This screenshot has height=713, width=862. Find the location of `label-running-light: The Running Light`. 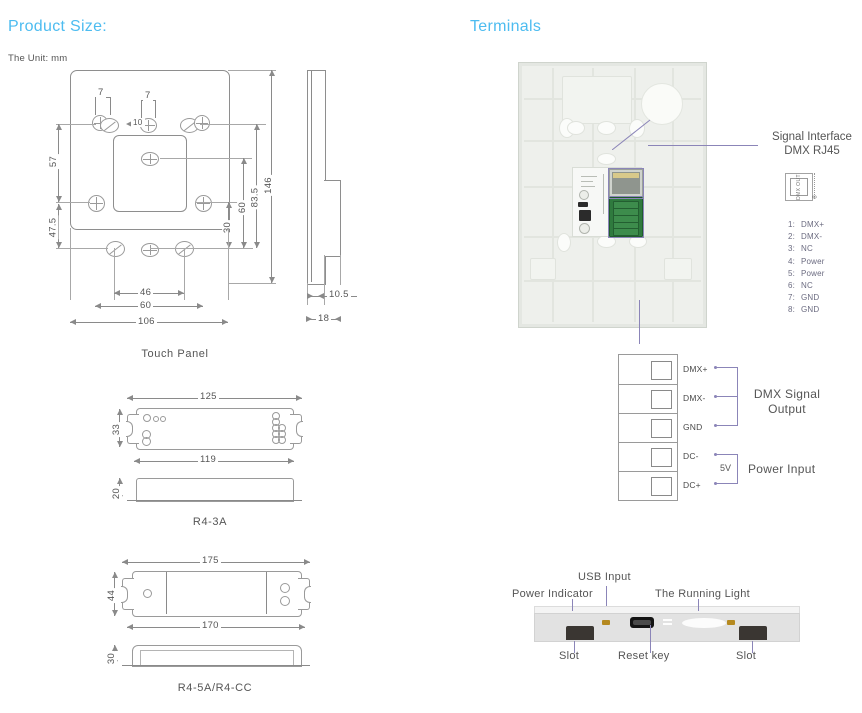

label-running-light: The Running Light is located at coordinates (702, 594).